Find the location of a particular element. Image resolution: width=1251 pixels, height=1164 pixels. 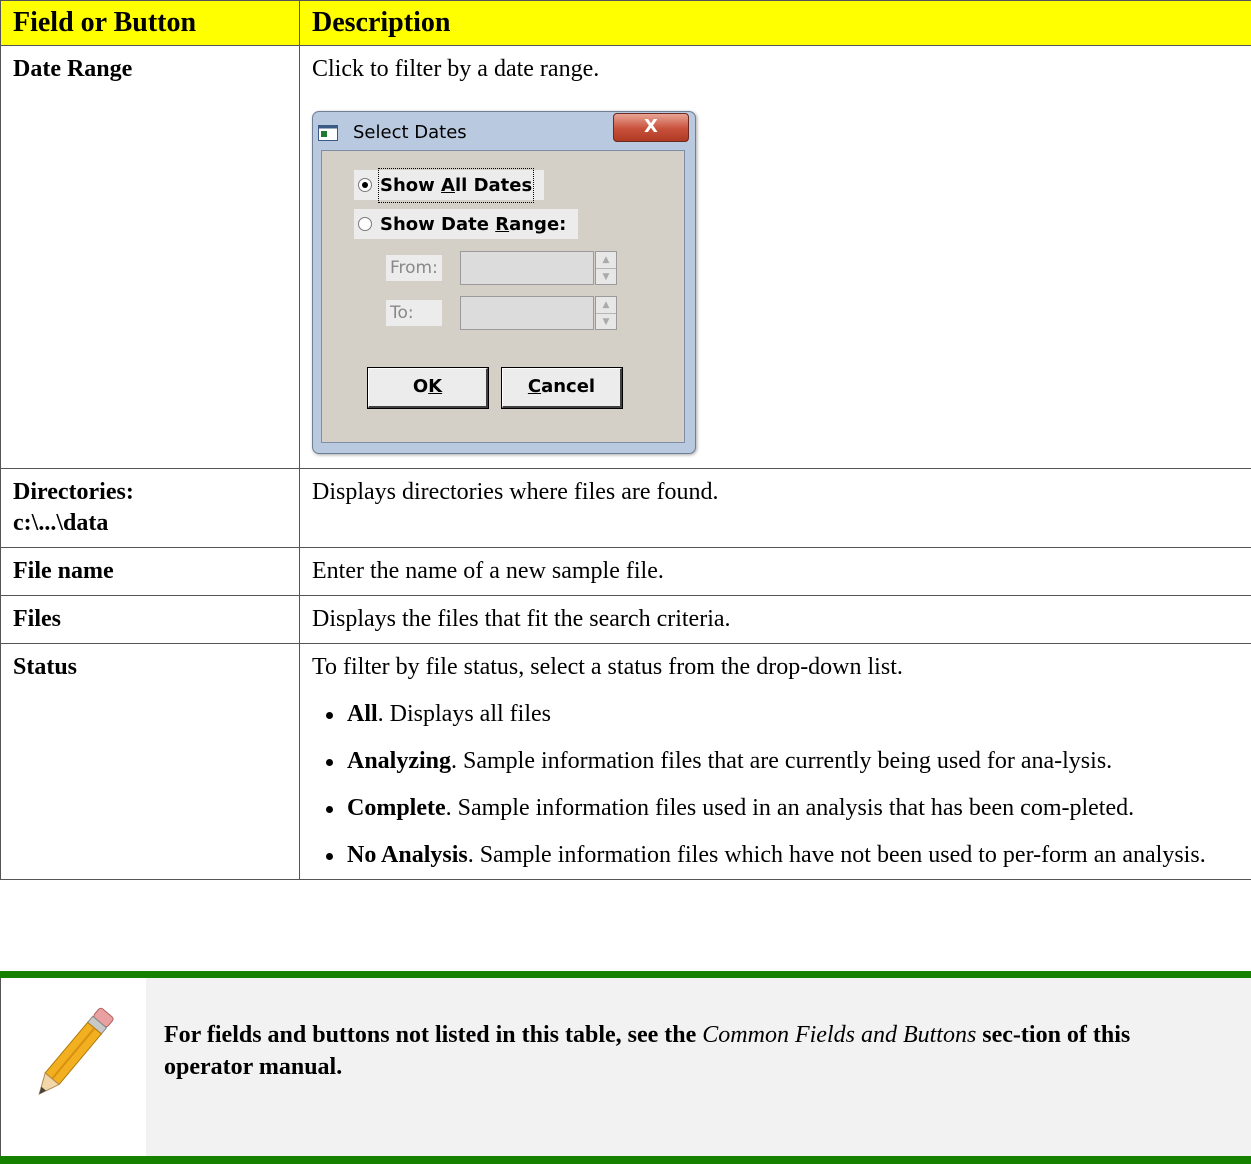

ok-button: OK is located at coordinates (428, 388).